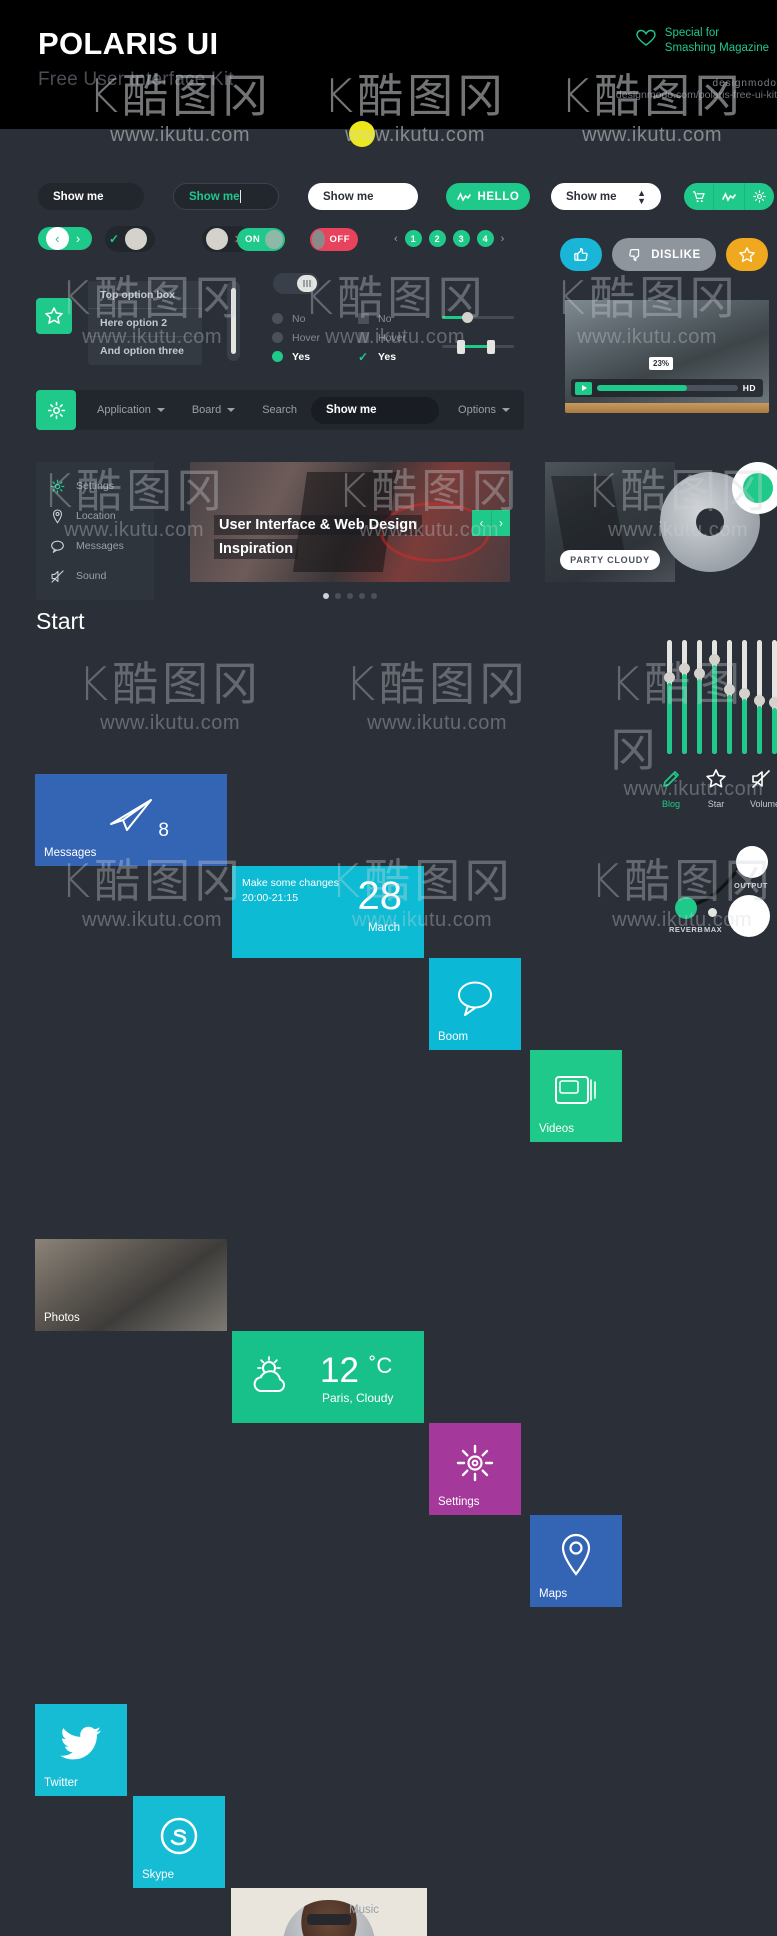  What do you see at coordinates (667, 388) in the screenshot?
I see `video-progress-track` at bounding box center [667, 388].